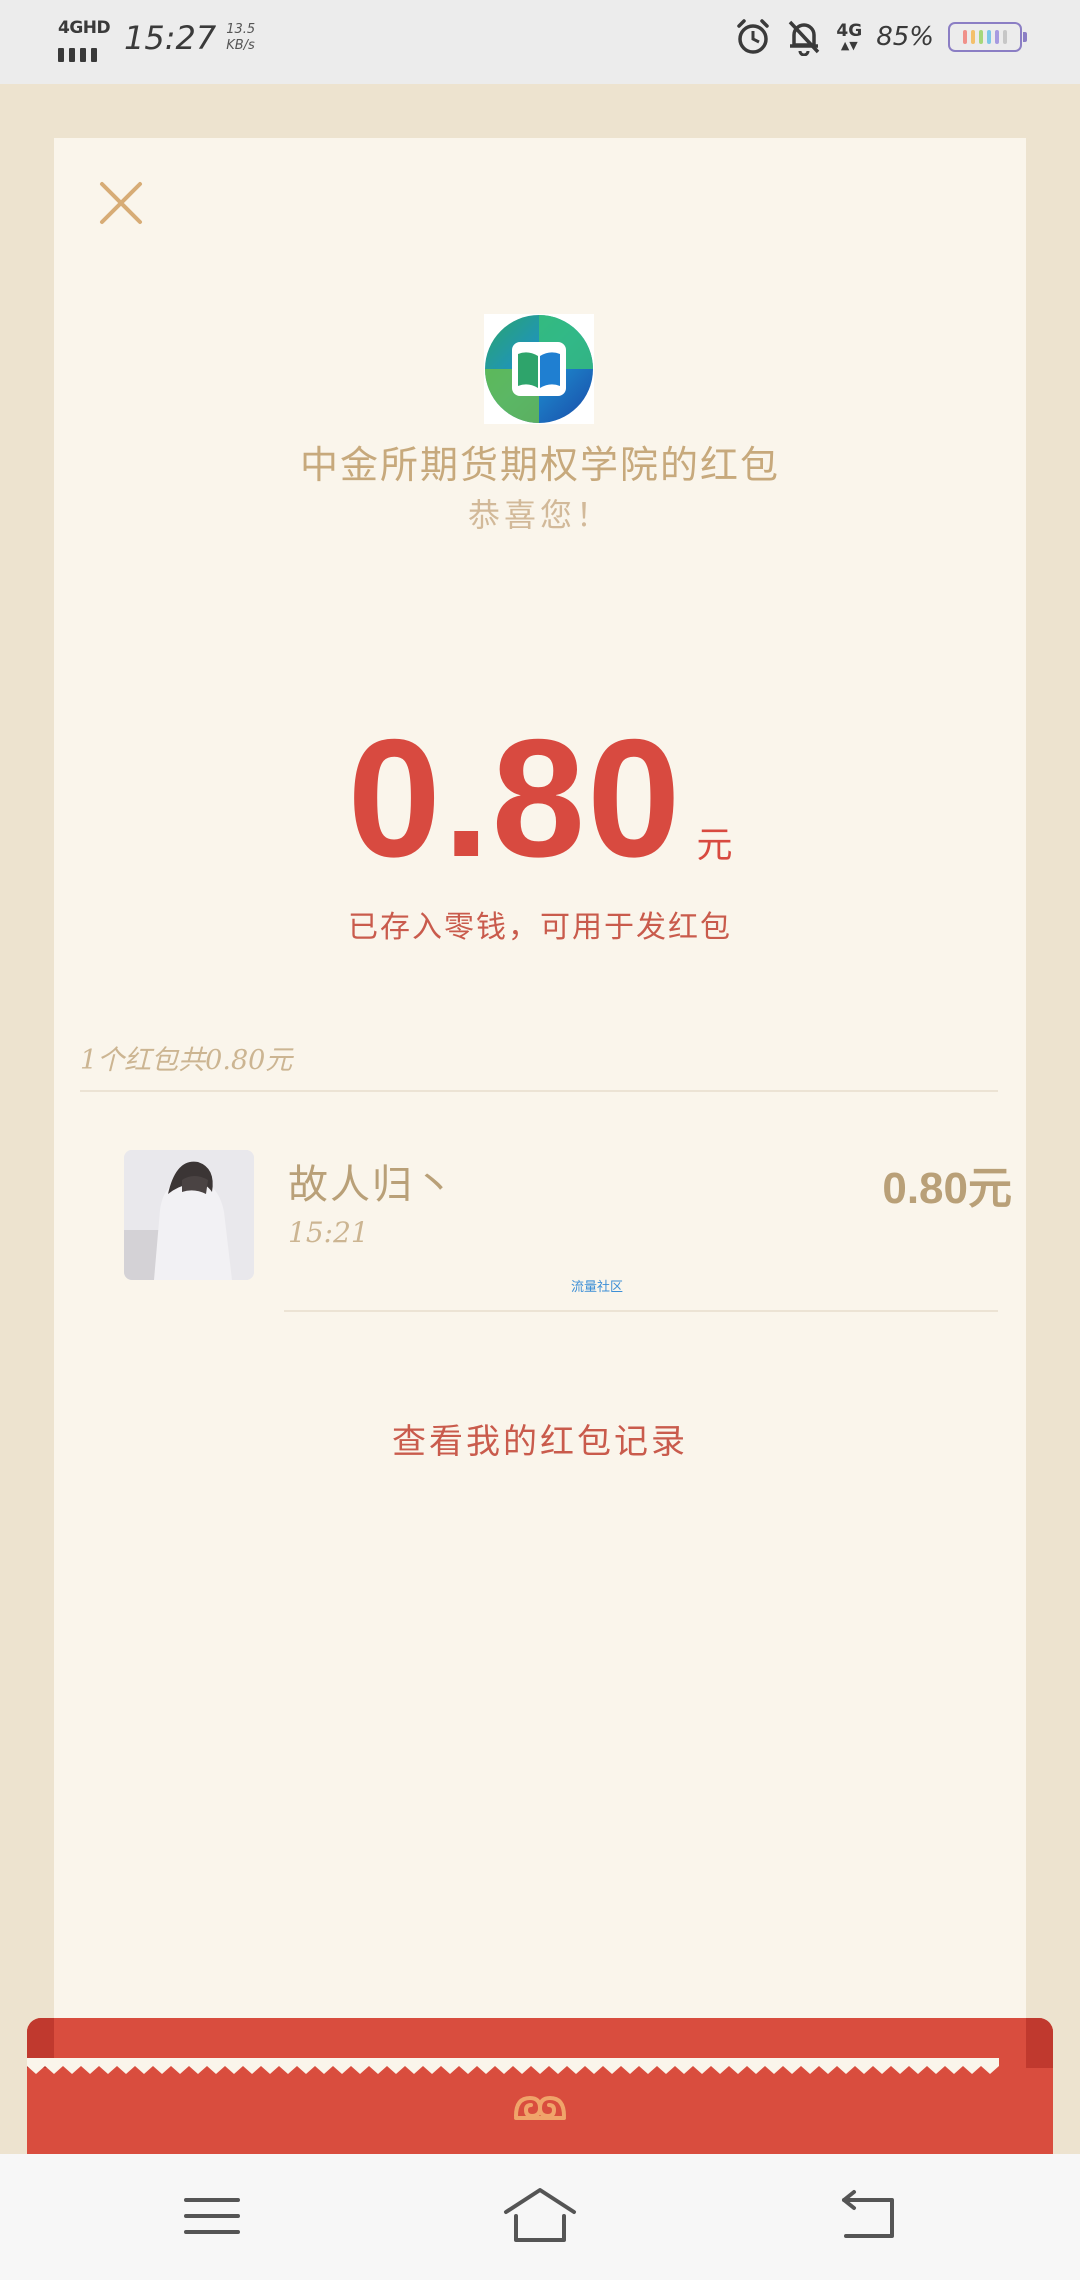 Image resolution: width=1080 pixels, height=2280 pixels. Describe the element at coordinates (540, 42) in the screenshot. I see `status-bar: 4GHD 15:27 13.5 KB/s 4G ▲▼ 85%` at that location.